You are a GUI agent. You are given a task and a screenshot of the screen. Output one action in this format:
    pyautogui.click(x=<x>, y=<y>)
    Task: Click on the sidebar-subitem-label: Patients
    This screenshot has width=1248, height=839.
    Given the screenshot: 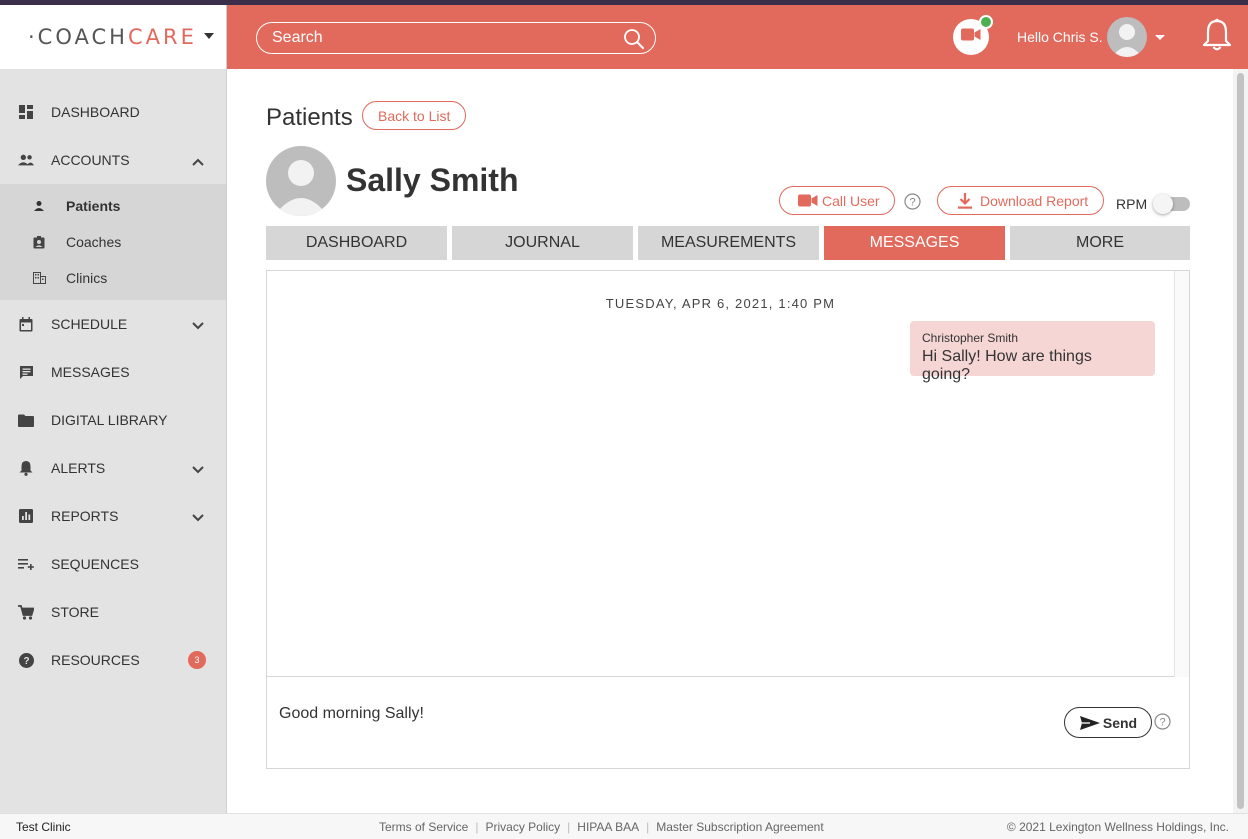 What is the action you would take?
    pyautogui.click(x=93, y=206)
    